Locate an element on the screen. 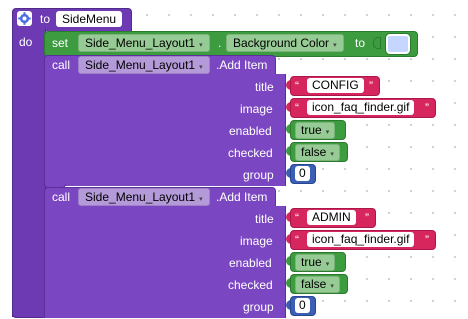 The width and height of the screenshot is (468, 319). color-socket is located at coordinates (377, 43).